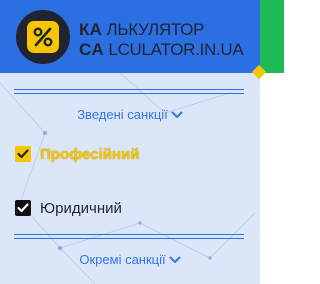 This screenshot has width=320, height=284. Describe the element at coordinates (129, 91) in the screenshot. I see `divider-top` at that location.